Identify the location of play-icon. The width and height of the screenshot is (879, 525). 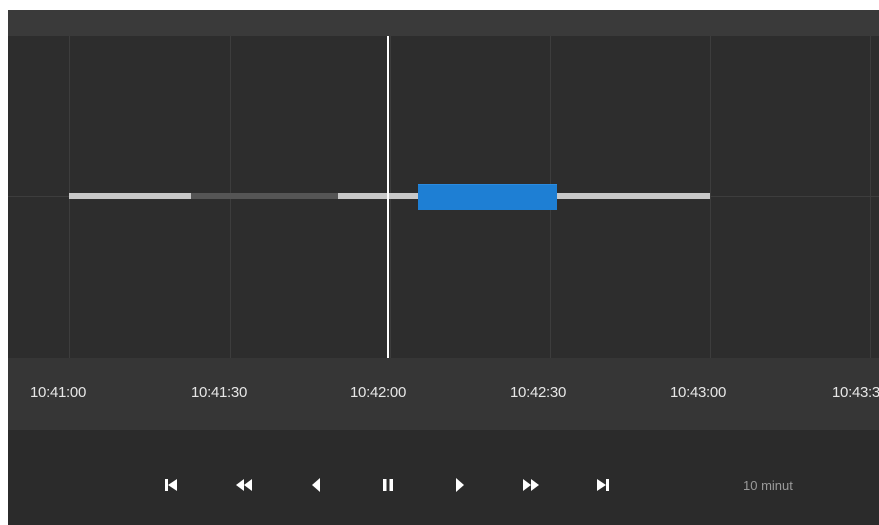
(460, 485).